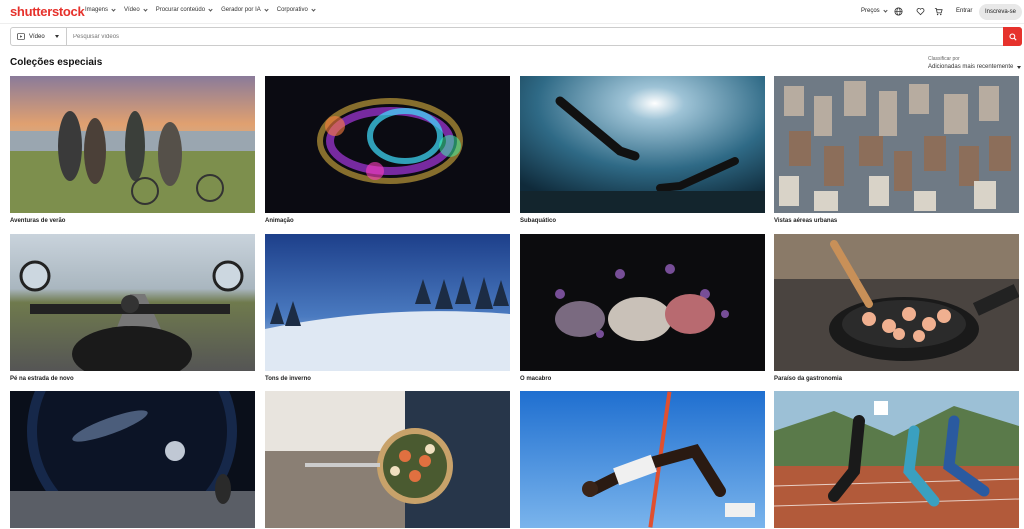 This screenshot has width=1024, height=529. Describe the element at coordinates (920, 11) in the screenshot. I see `heart-icon` at that location.